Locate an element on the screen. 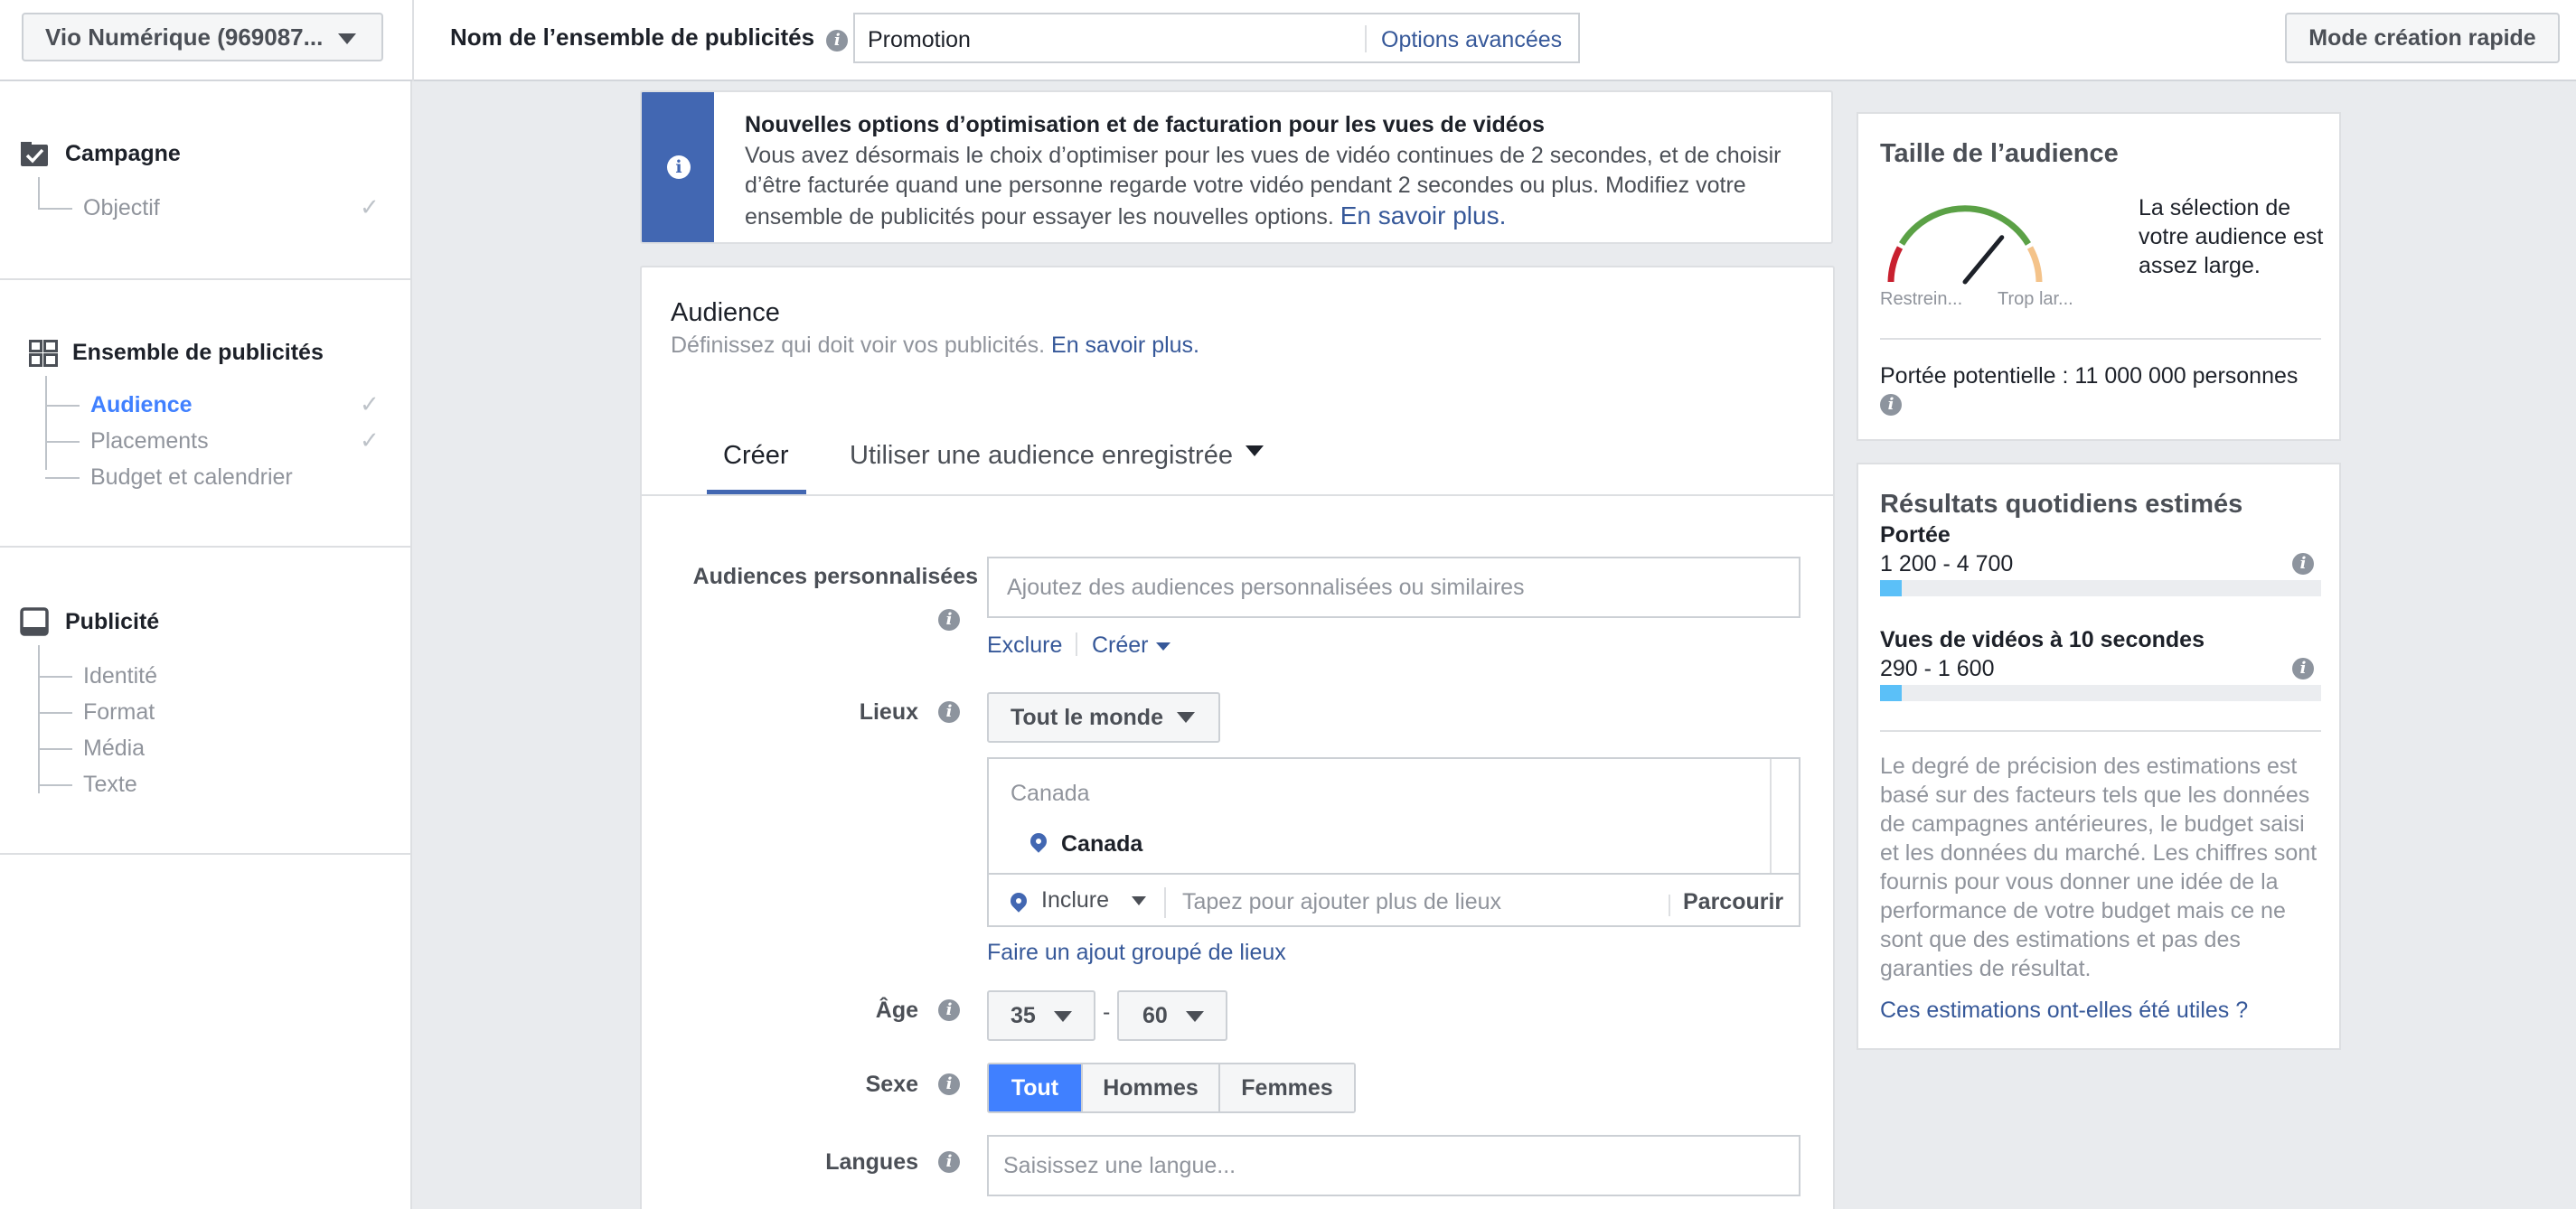 This screenshot has height=1209, width=2576. gender-label: Sexe is located at coordinates (892, 1084).